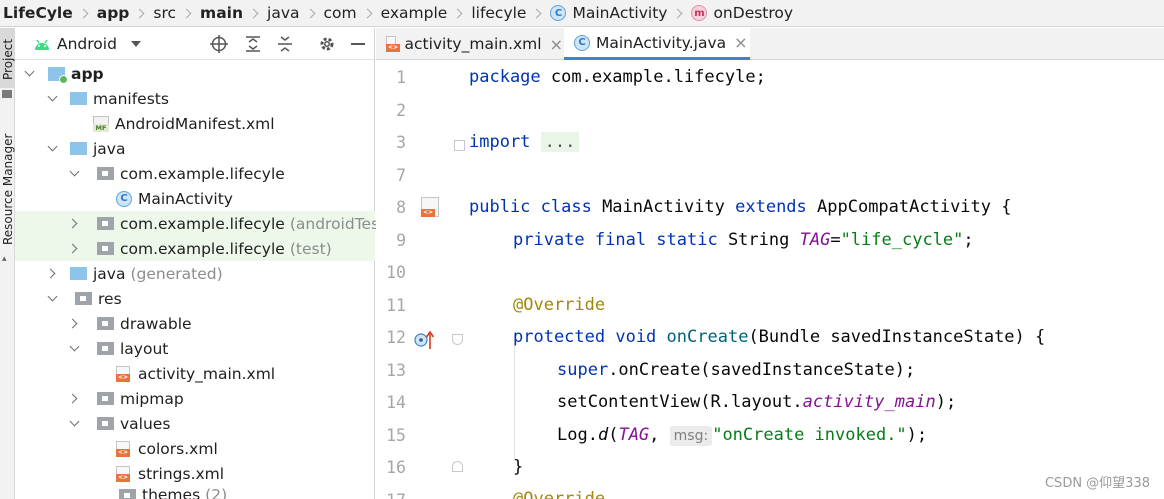 Image resolution: width=1164 pixels, height=499 pixels. What do you see at coordinates (617, 77) in the screenshot?
I see `code-line-1: package com.example.lifecyle;` at bounding box center [617, 77].